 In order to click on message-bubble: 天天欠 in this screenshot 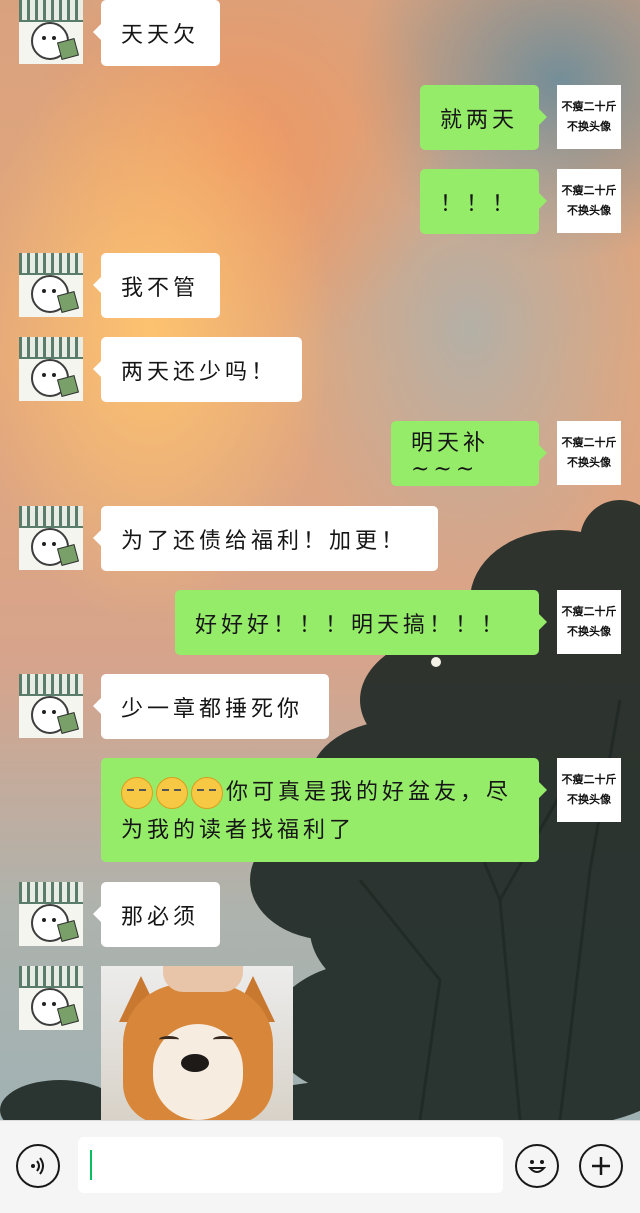, I will do `click(156, 33)`.